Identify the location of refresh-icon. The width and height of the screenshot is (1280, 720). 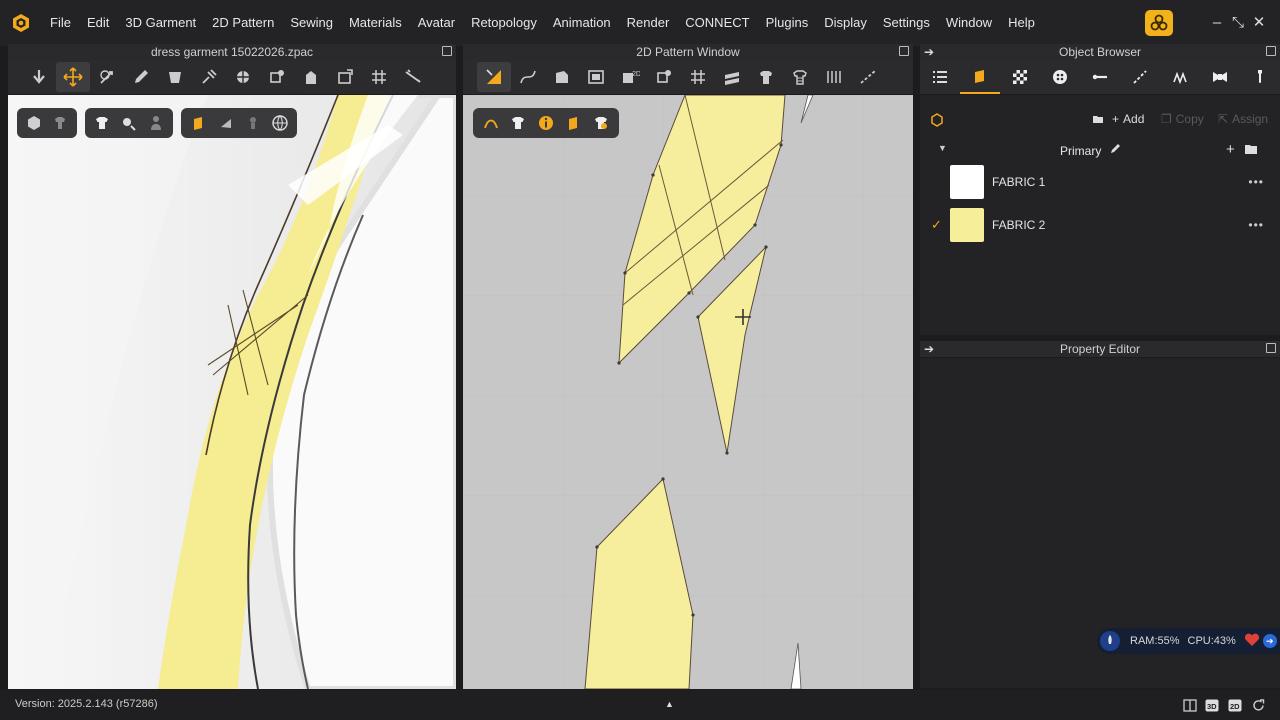
(1259, 705).